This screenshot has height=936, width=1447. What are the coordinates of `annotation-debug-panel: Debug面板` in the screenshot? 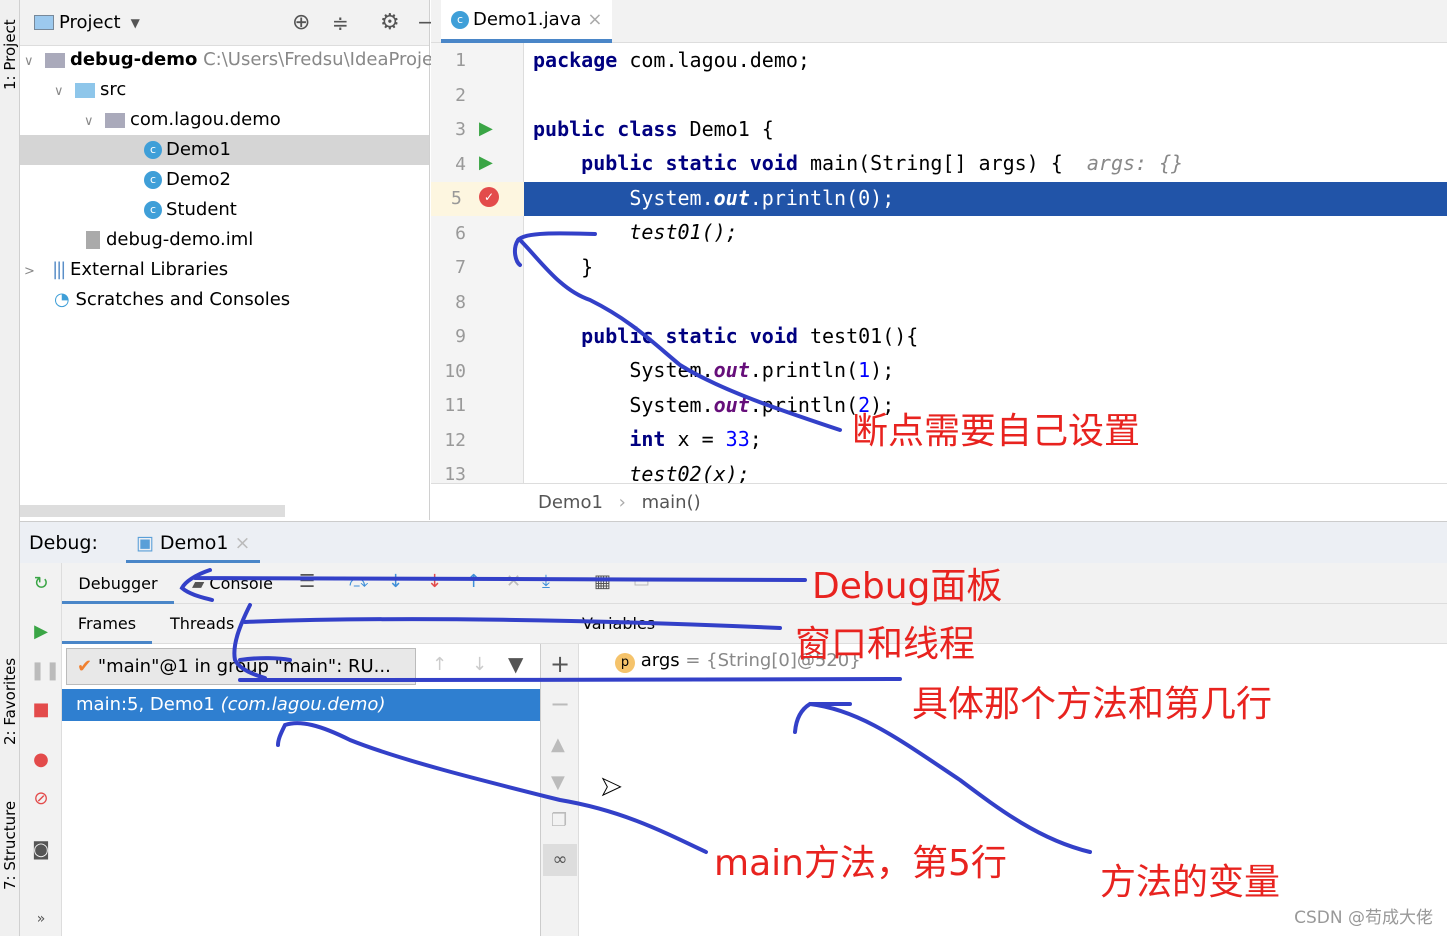 It's located at (907, 586).